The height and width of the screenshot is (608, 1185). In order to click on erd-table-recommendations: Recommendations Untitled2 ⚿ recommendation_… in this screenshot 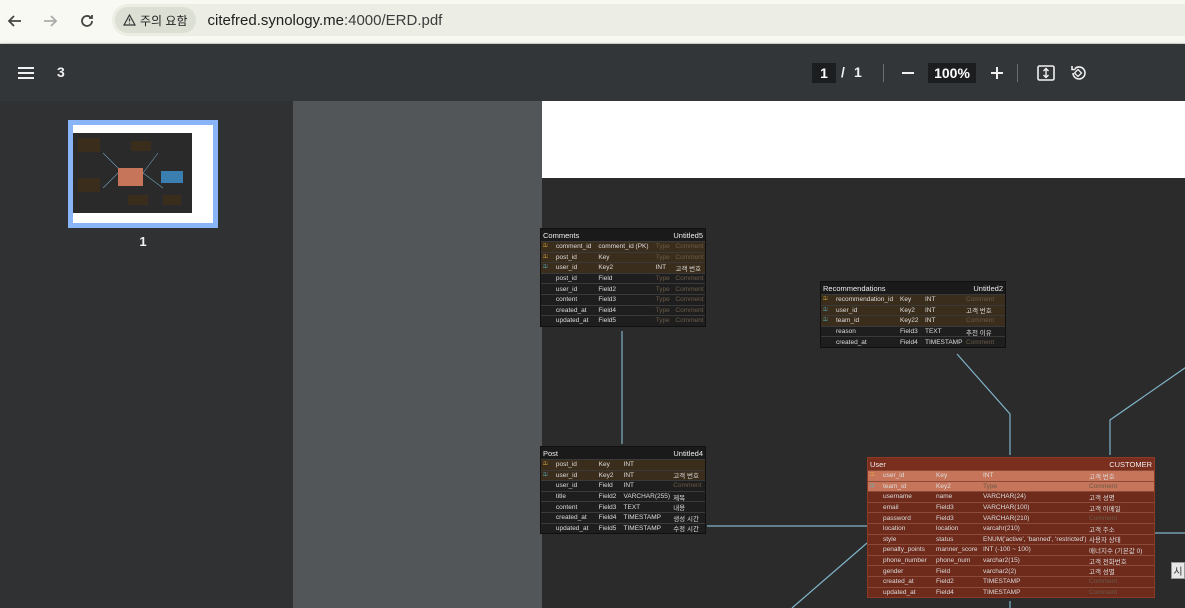, I will do `click(913, 314)`.